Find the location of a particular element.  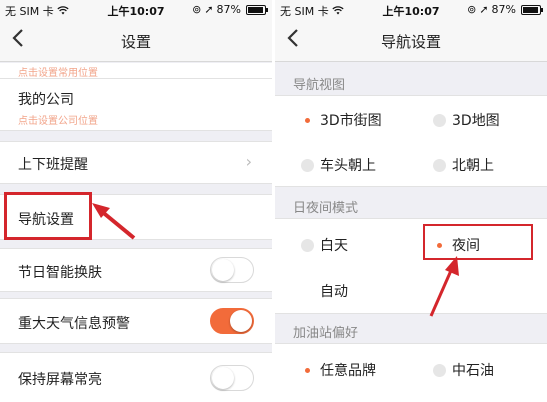

option-petrochina: 中石油 is located at coordinates (463, 370).